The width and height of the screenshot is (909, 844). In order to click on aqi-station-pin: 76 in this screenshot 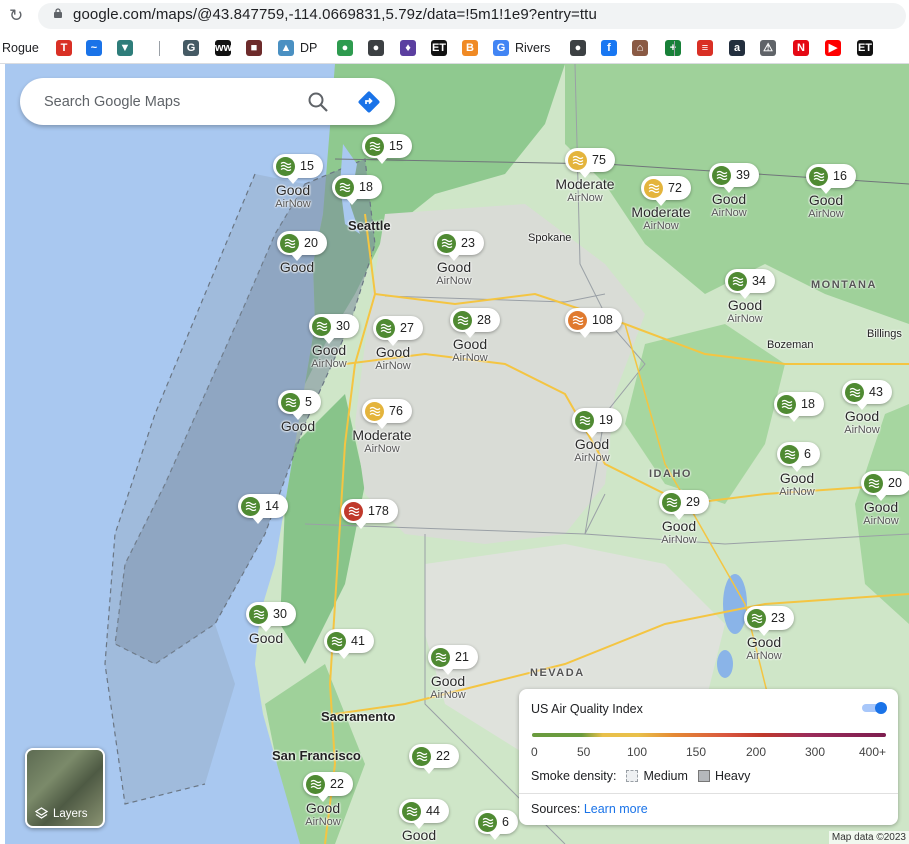, I will do `click(387, 414)`.